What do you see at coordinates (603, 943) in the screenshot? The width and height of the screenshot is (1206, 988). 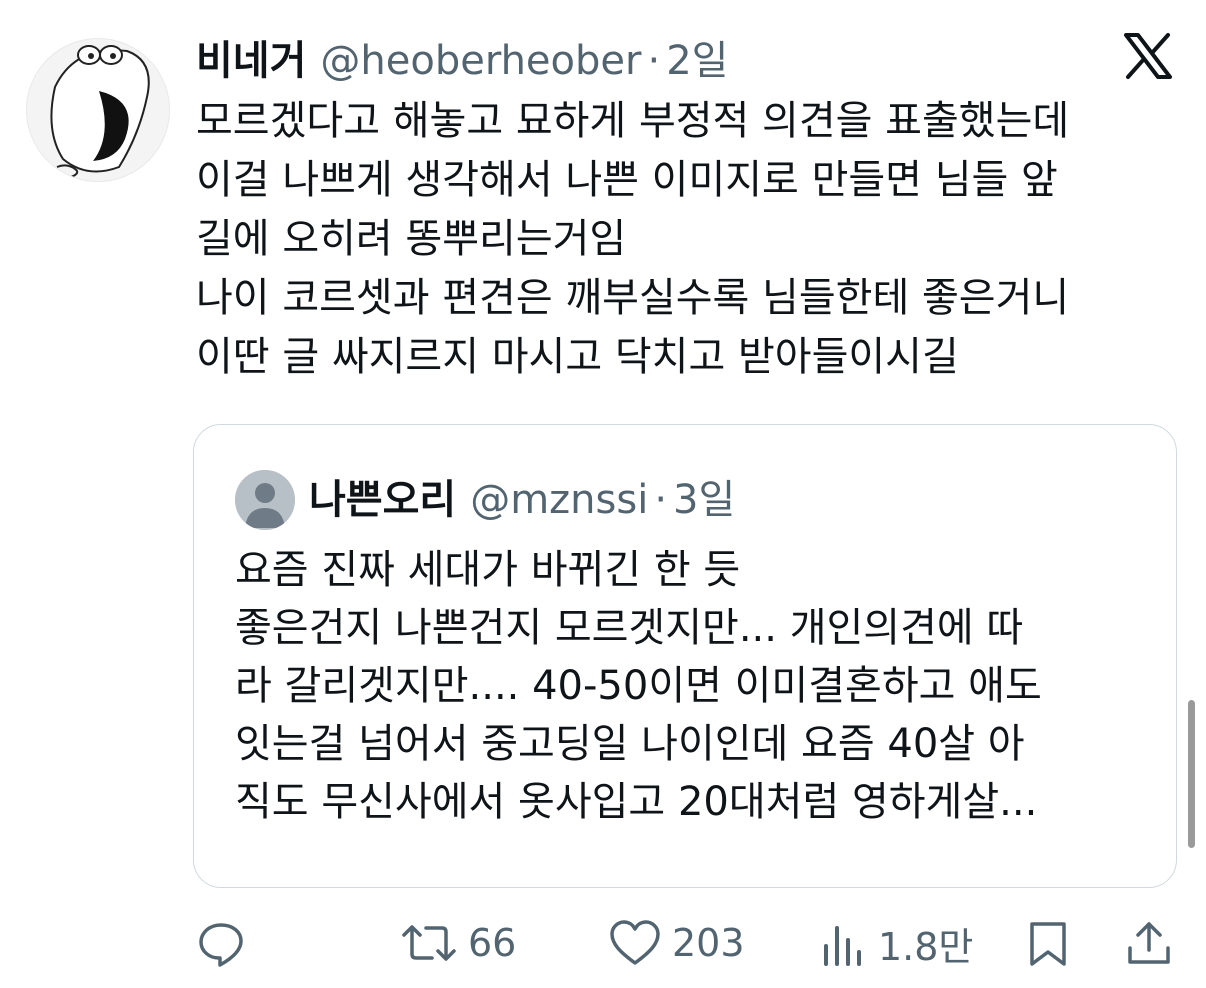 I see `action-bar: 66 203 1.8만` at bounding box center [603, 943].